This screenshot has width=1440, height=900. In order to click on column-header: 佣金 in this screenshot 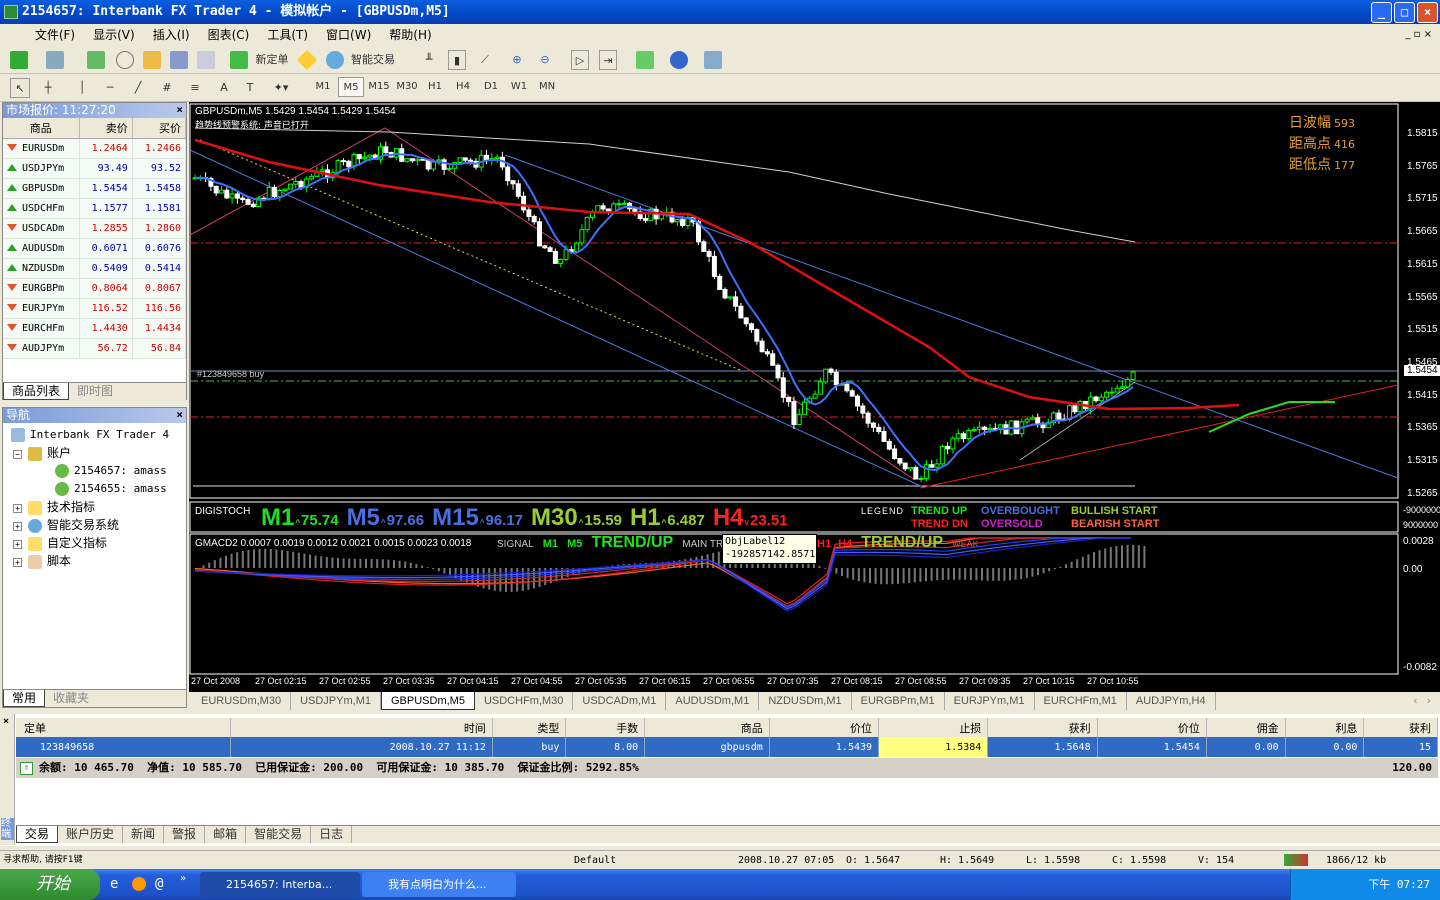, I will do `click(1246, 727)`.